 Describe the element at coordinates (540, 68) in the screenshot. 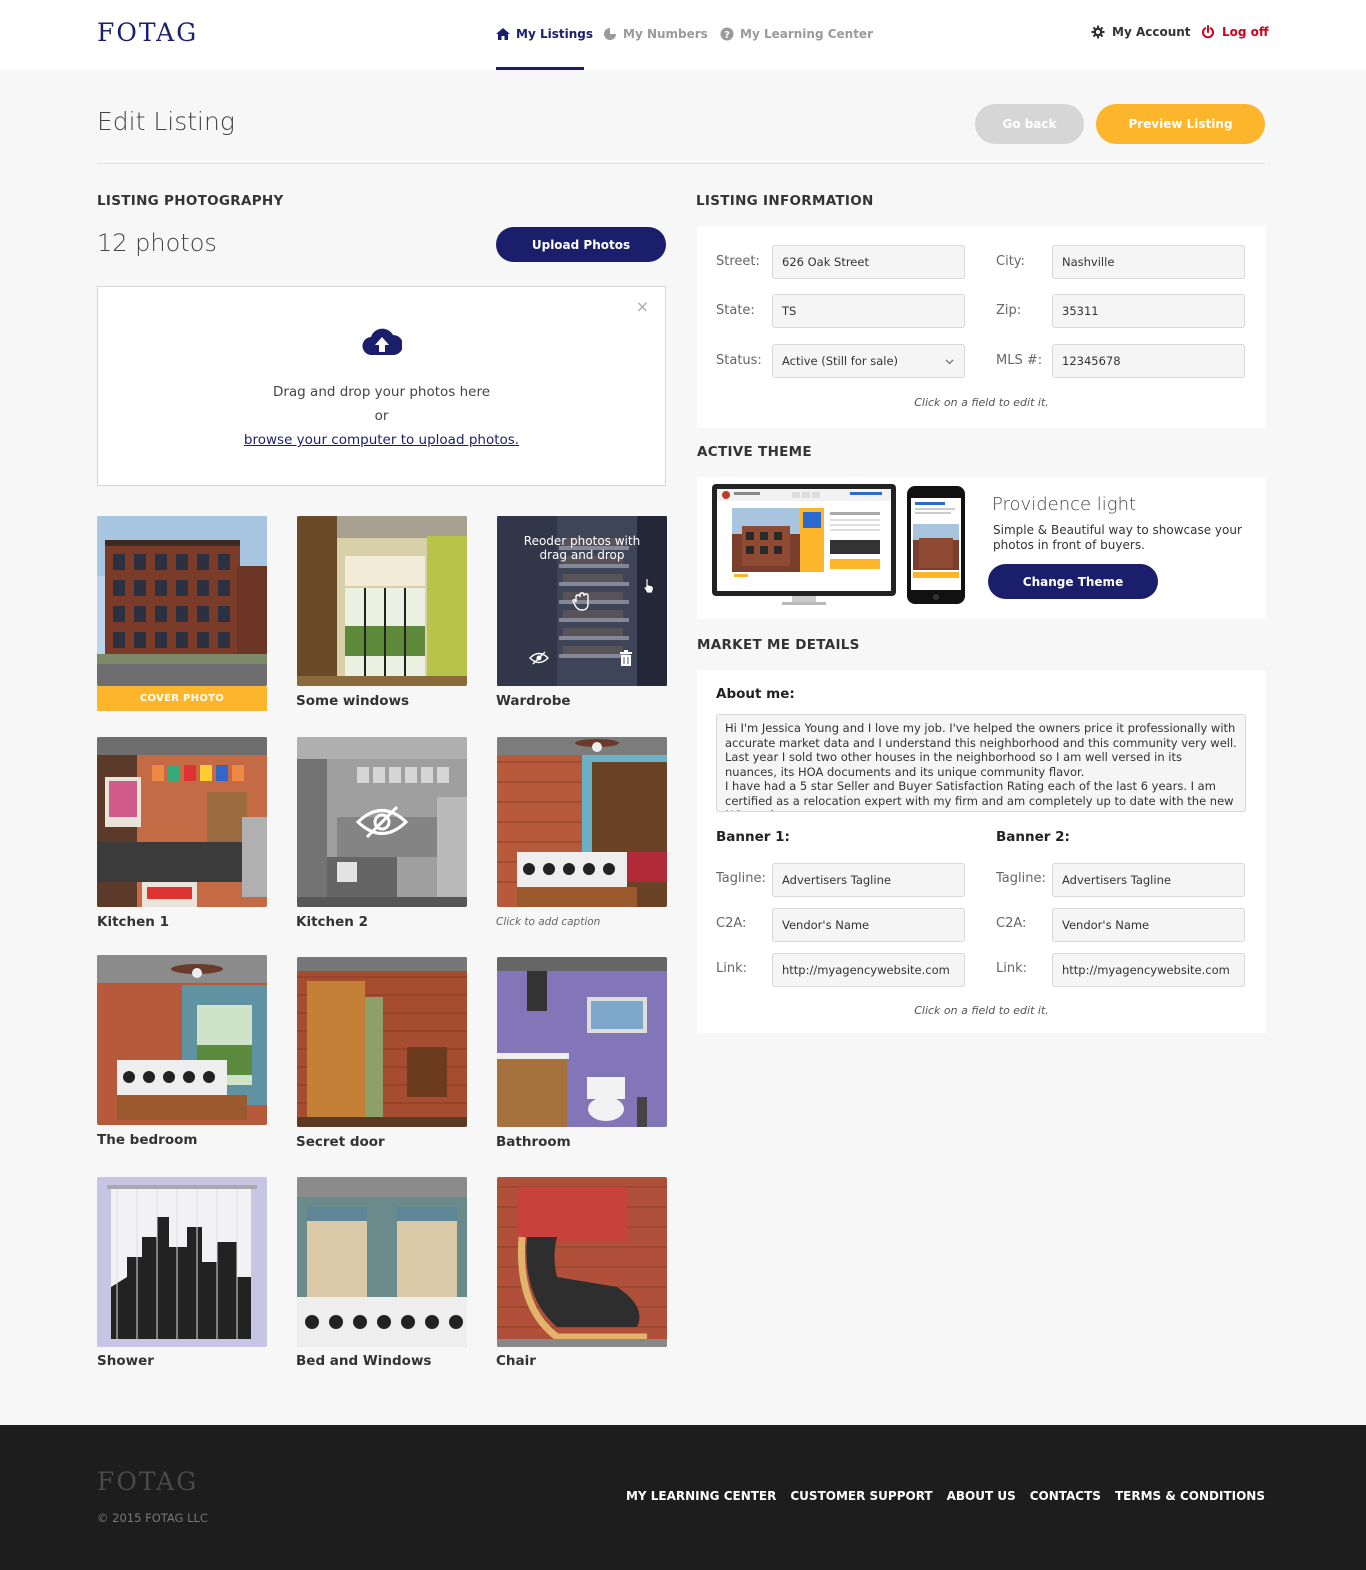

I see `active-nav-underline` at that location.